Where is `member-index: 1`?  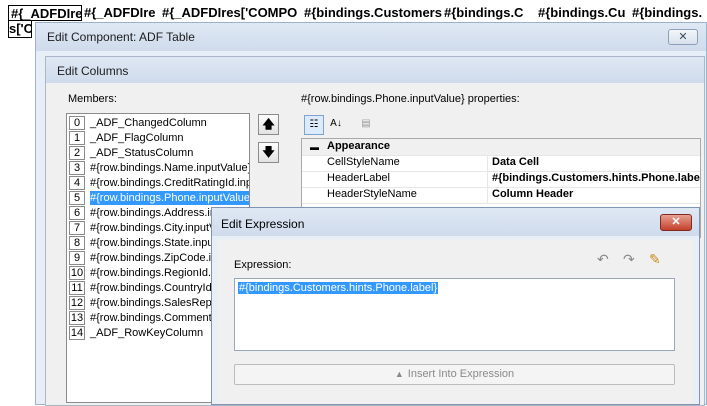 member-index: 1 is located at coordinates (77, 138).